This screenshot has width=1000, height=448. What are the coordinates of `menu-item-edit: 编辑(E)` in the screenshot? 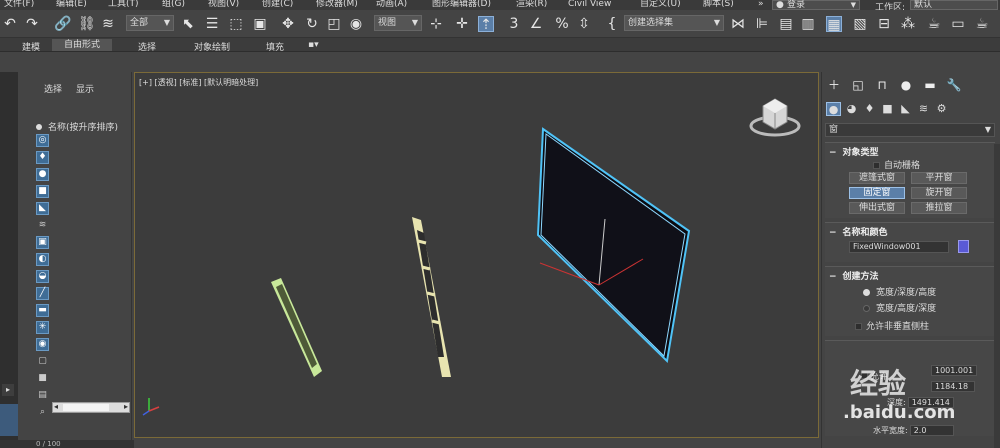 It's located at (71, 4).